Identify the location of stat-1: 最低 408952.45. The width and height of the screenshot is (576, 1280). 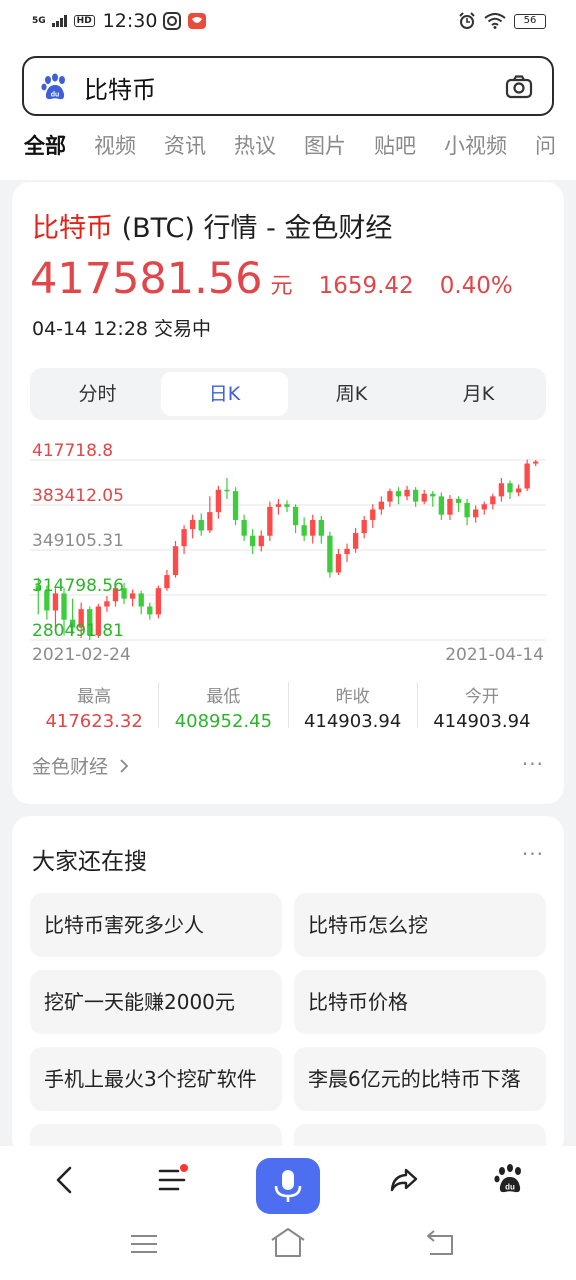
(224, 707).